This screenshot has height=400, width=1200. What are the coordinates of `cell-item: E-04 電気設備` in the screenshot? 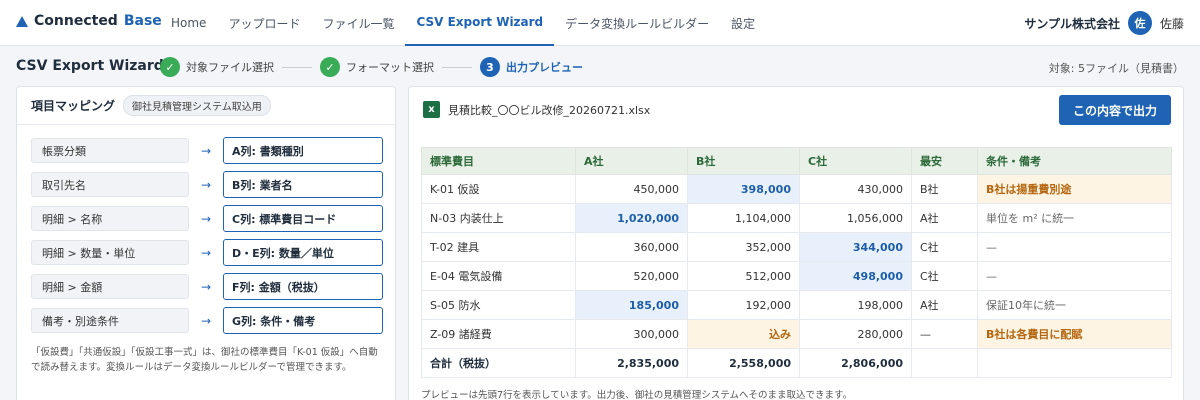 It's located at (498, 276).